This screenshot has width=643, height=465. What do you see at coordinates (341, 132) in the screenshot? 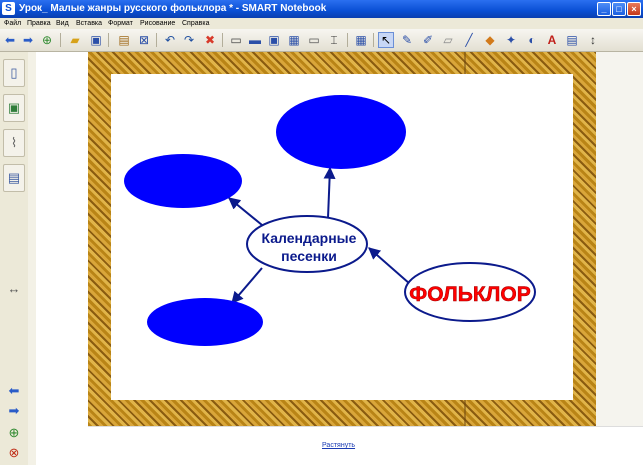
I see `blue-ellipse-top` at bounding box center [341, 132].